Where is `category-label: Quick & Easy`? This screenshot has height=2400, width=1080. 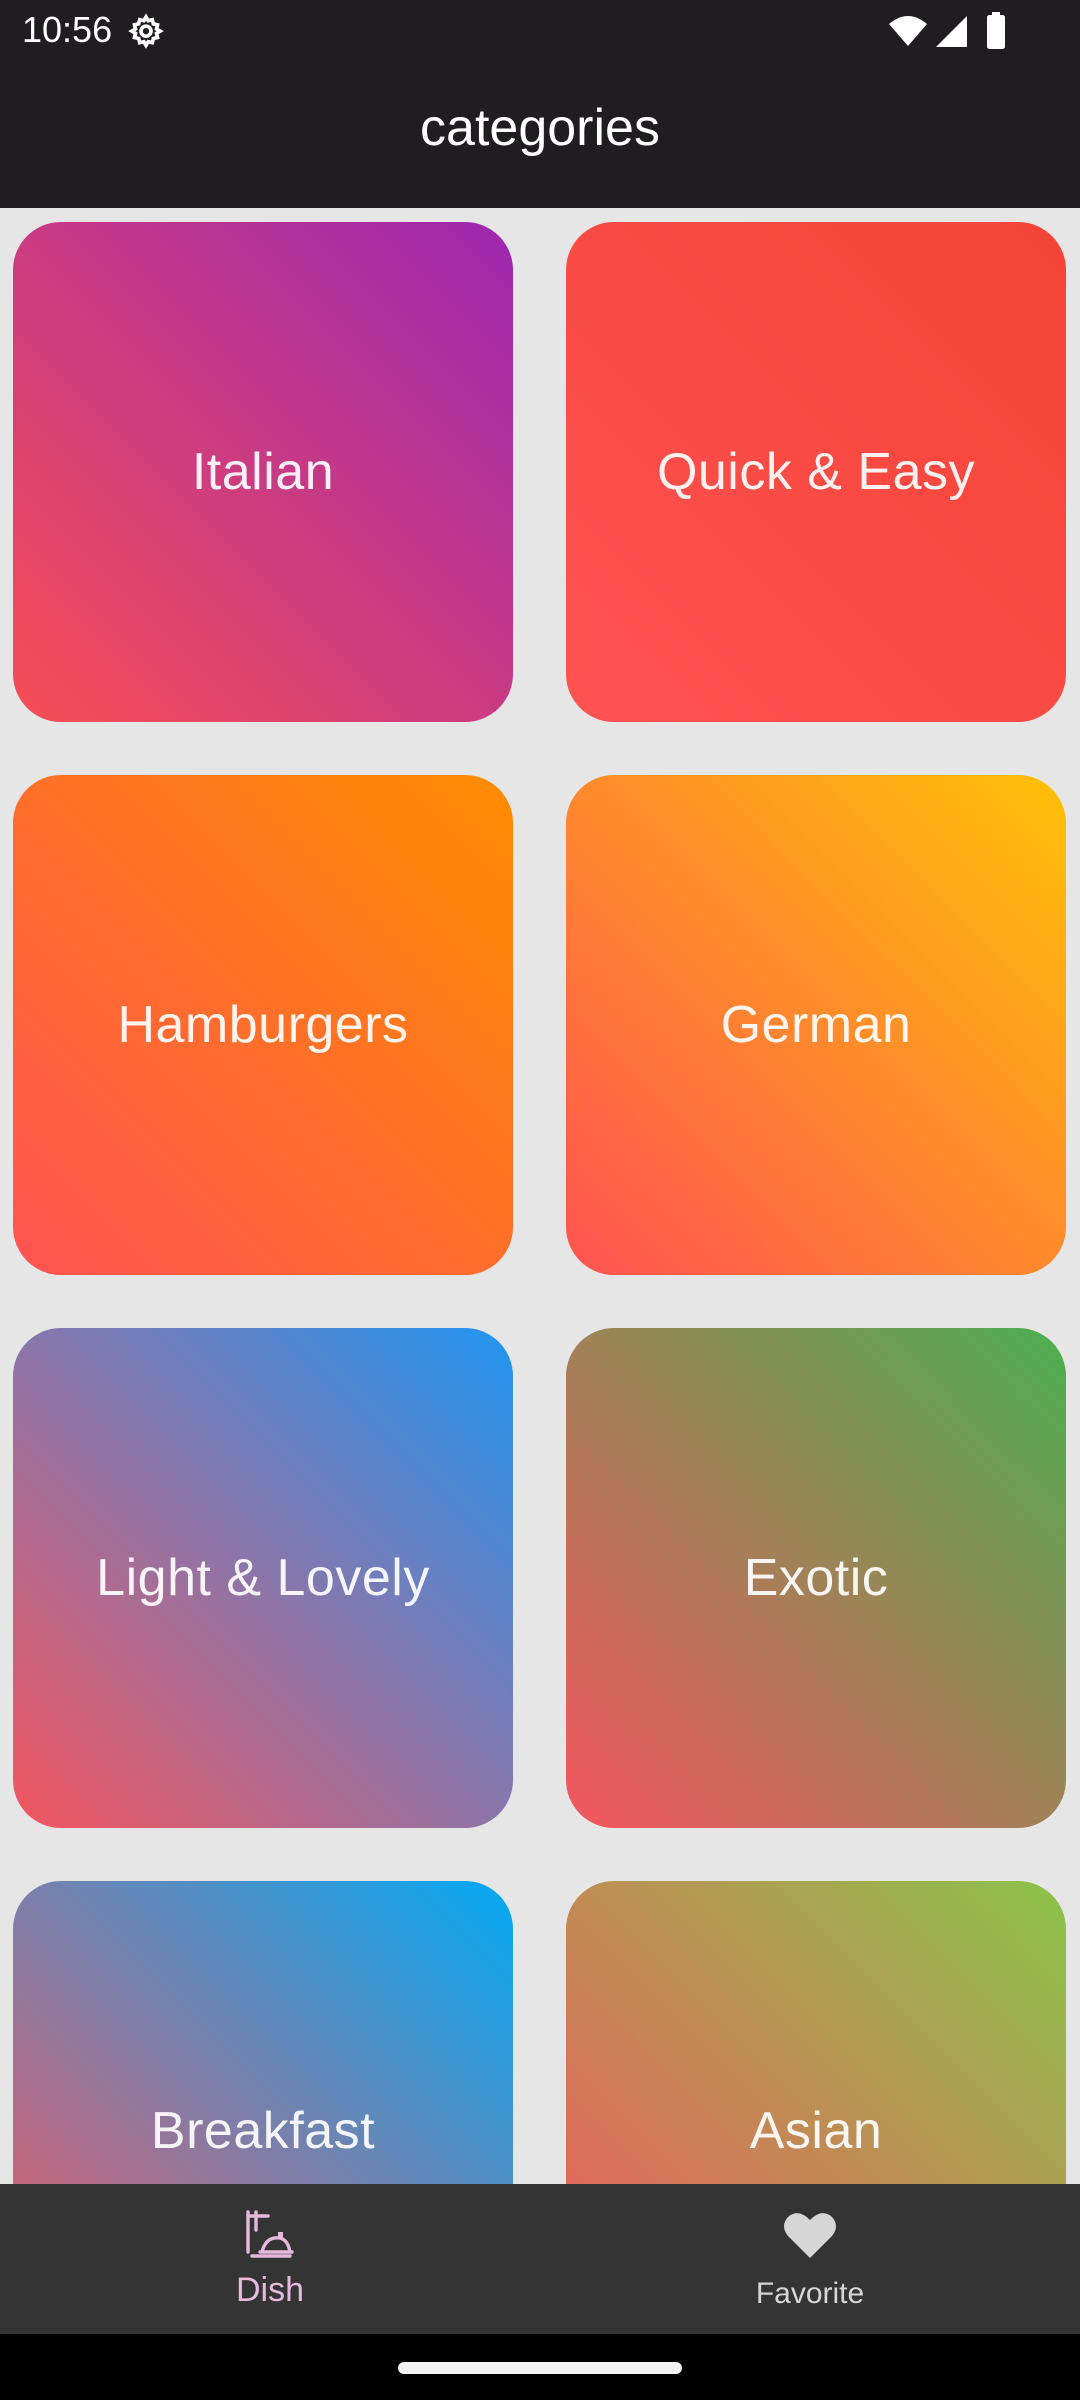 category-label: Quick & Easy is located at coordinates (816, 472).